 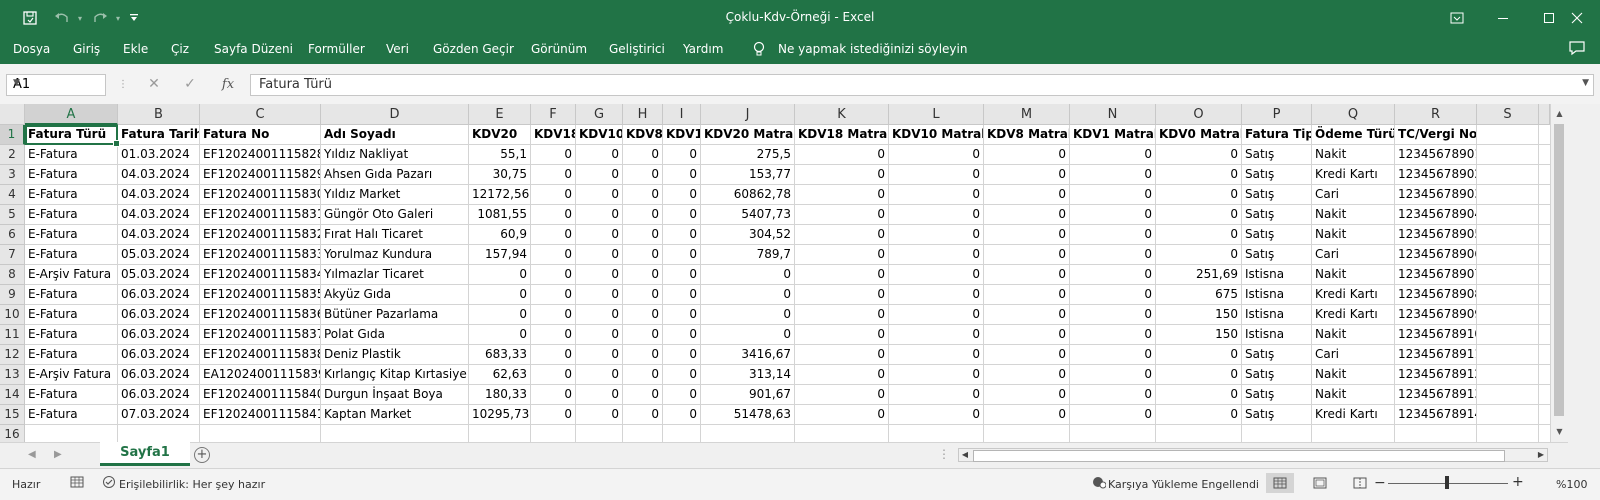 What do you see at coordinates (748, 195) in the screenshot?
I see `cell: 60862,78` at bounding box center [748, 195].